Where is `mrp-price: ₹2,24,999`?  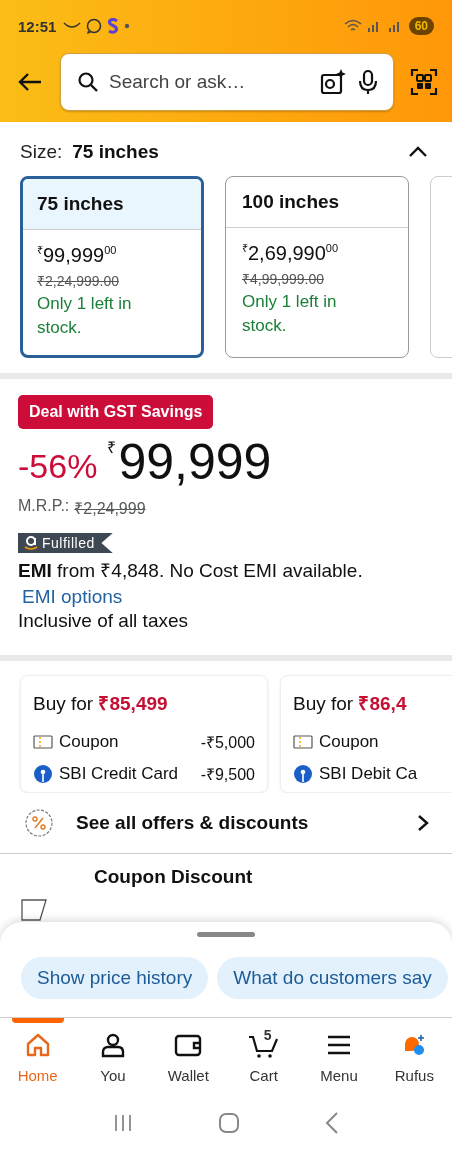 mrp-price: ₹2,24,999 is located at coordinates (110, 509).